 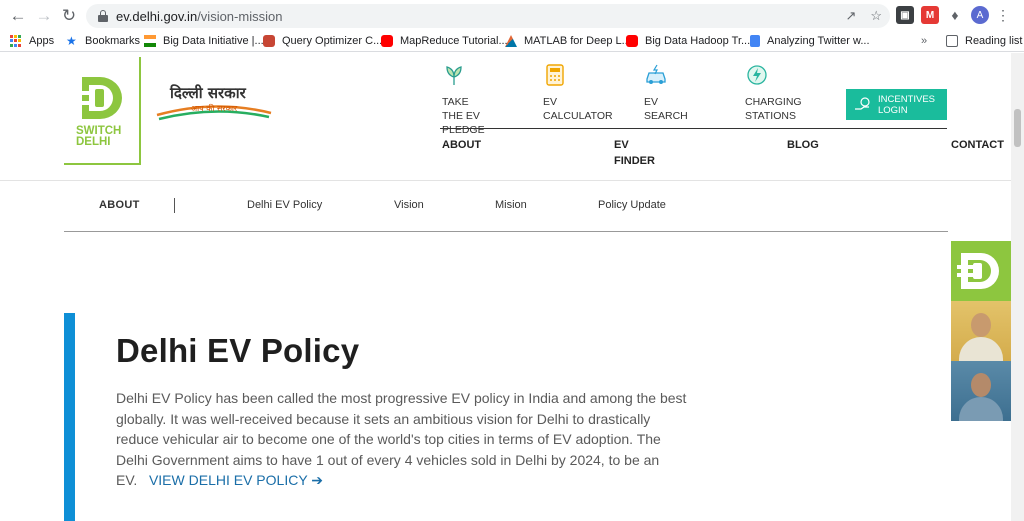 I want to click on back-arrow-icon: ←, so click(x=18, y=16).